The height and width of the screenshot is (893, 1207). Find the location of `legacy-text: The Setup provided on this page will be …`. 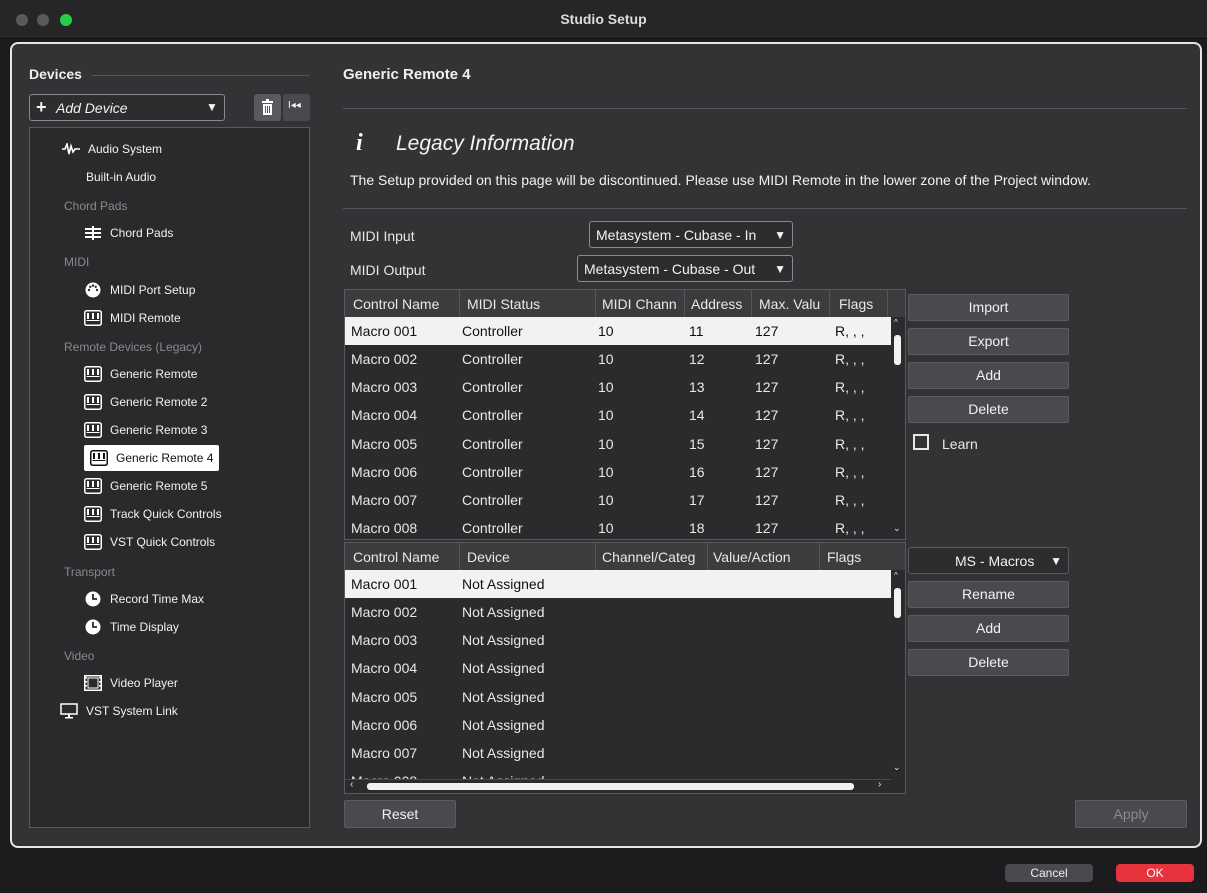

legacy-text: The Setup provided on this page will be … is located at coordinates (720, 180).